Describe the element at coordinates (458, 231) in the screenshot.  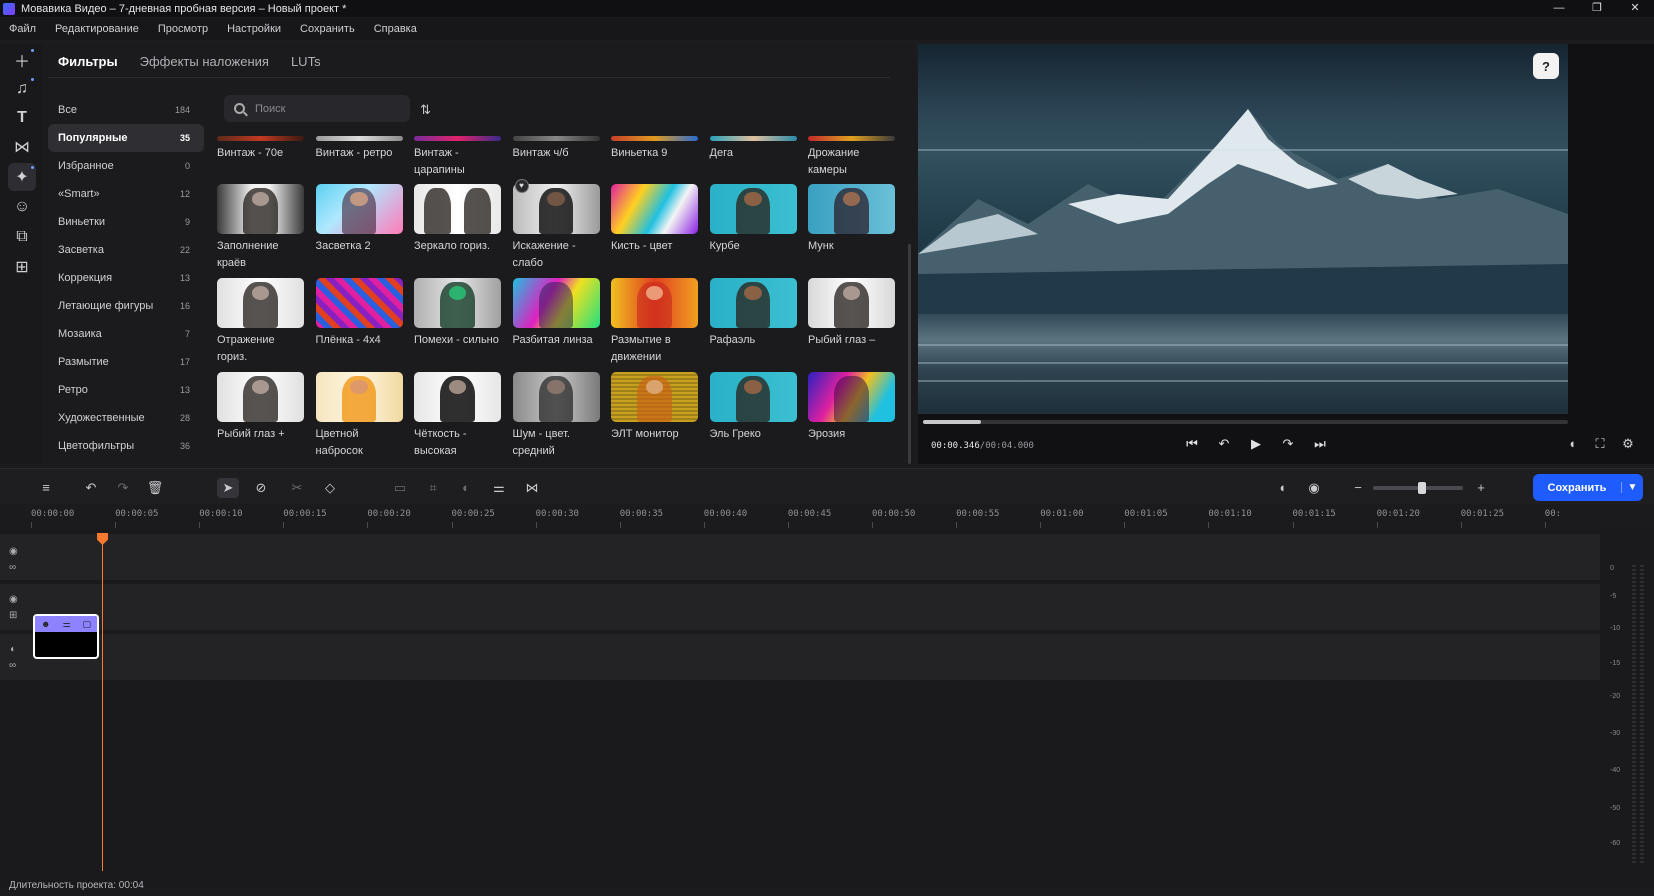
I see `filter-card: Зеркало гориз.` at that location.